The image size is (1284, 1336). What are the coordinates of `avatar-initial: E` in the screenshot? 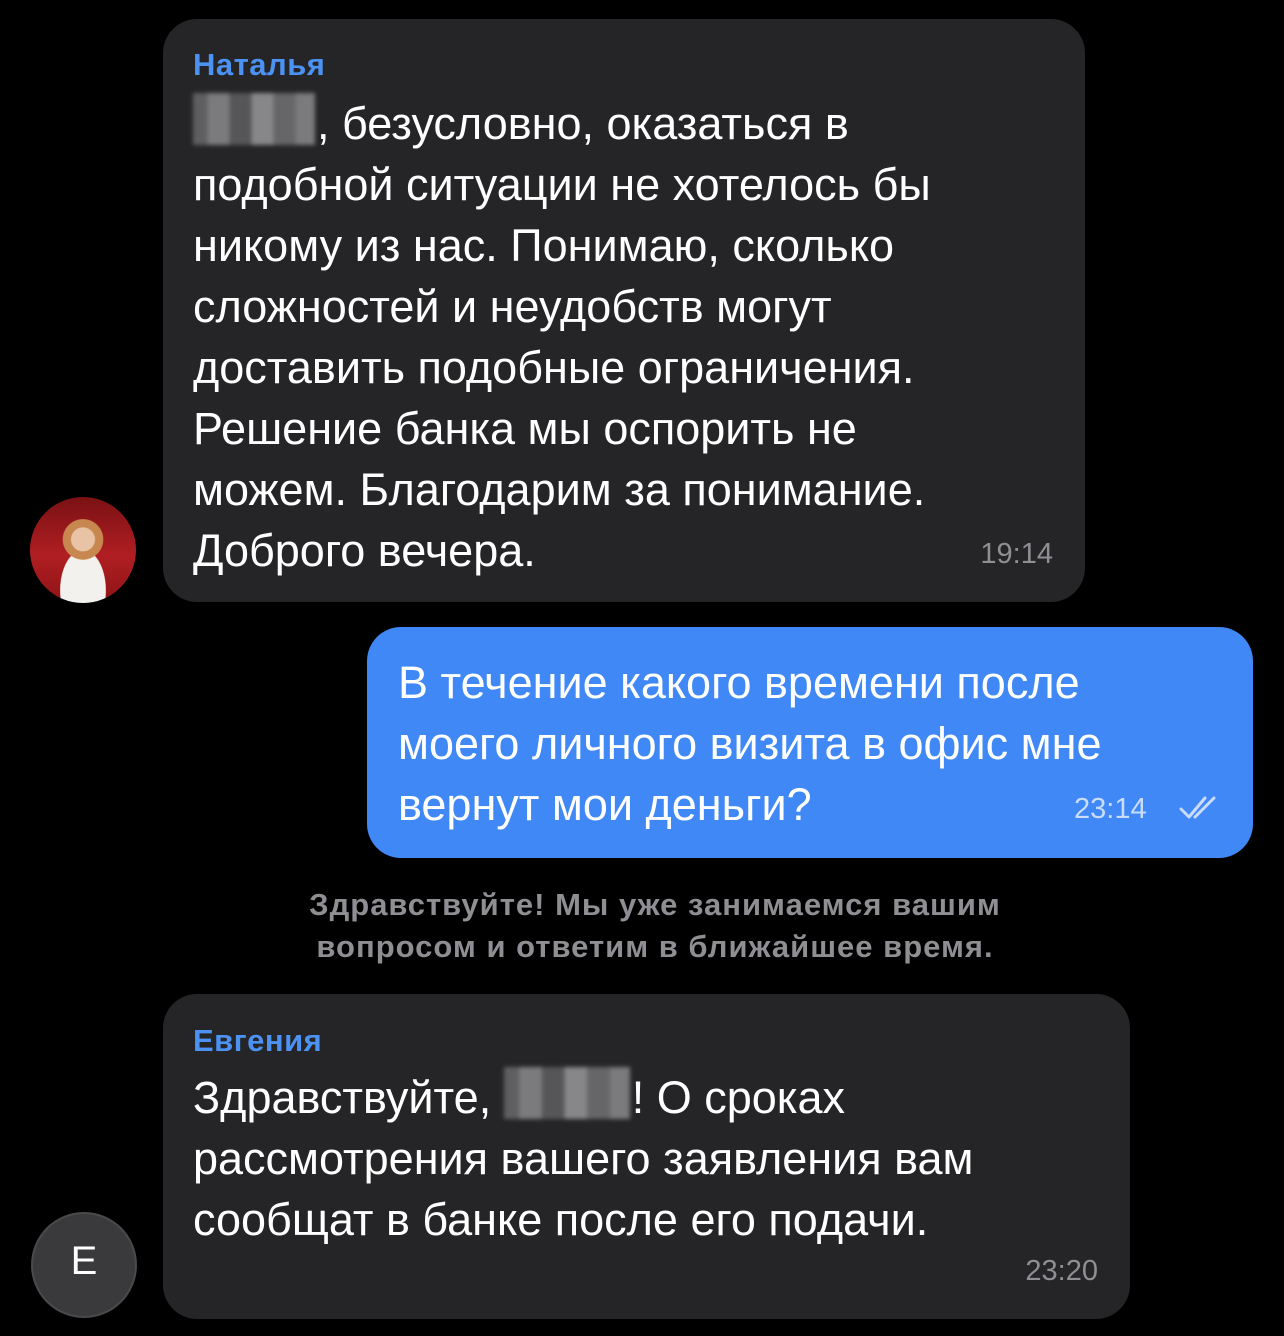 It's located at (84, 1261).